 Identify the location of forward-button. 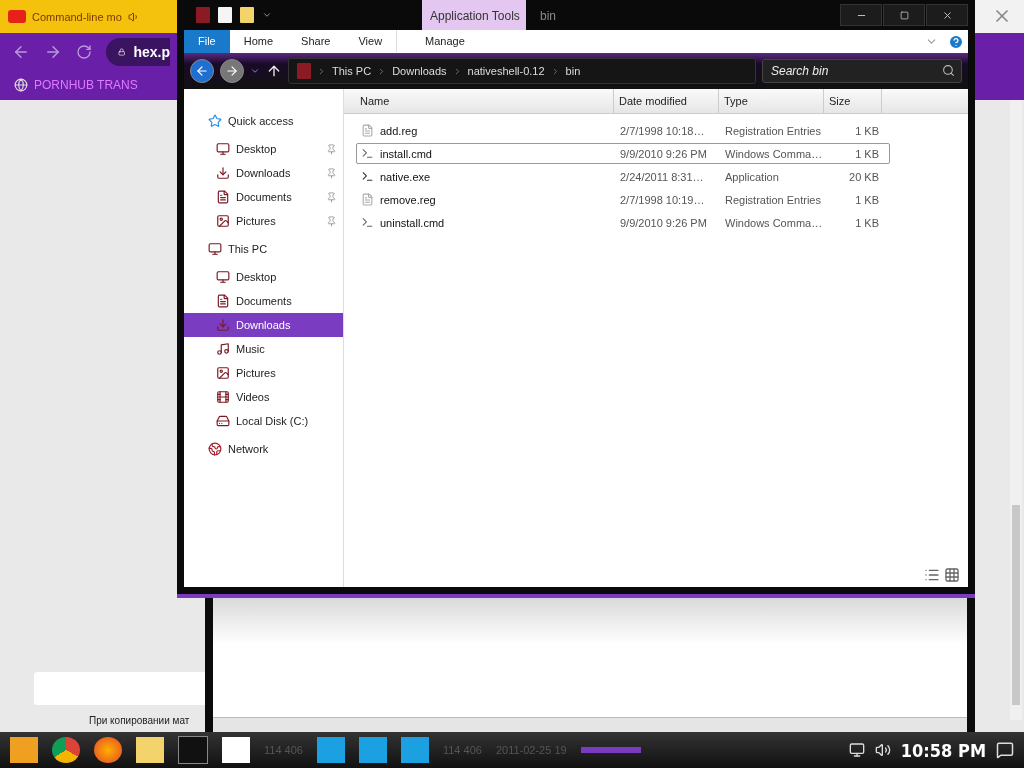
(232, 71).